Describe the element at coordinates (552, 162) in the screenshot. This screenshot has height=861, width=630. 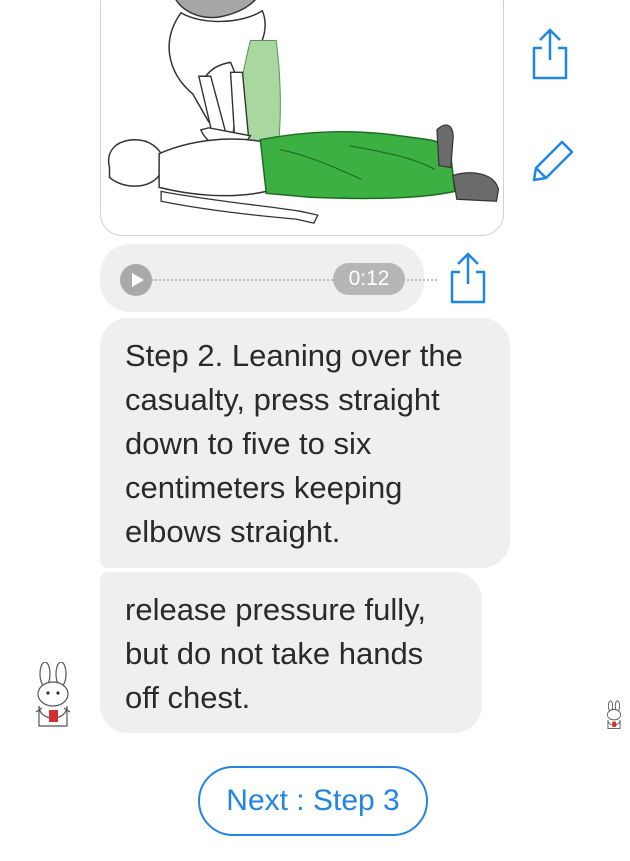
I see `edit-icon` at that location.